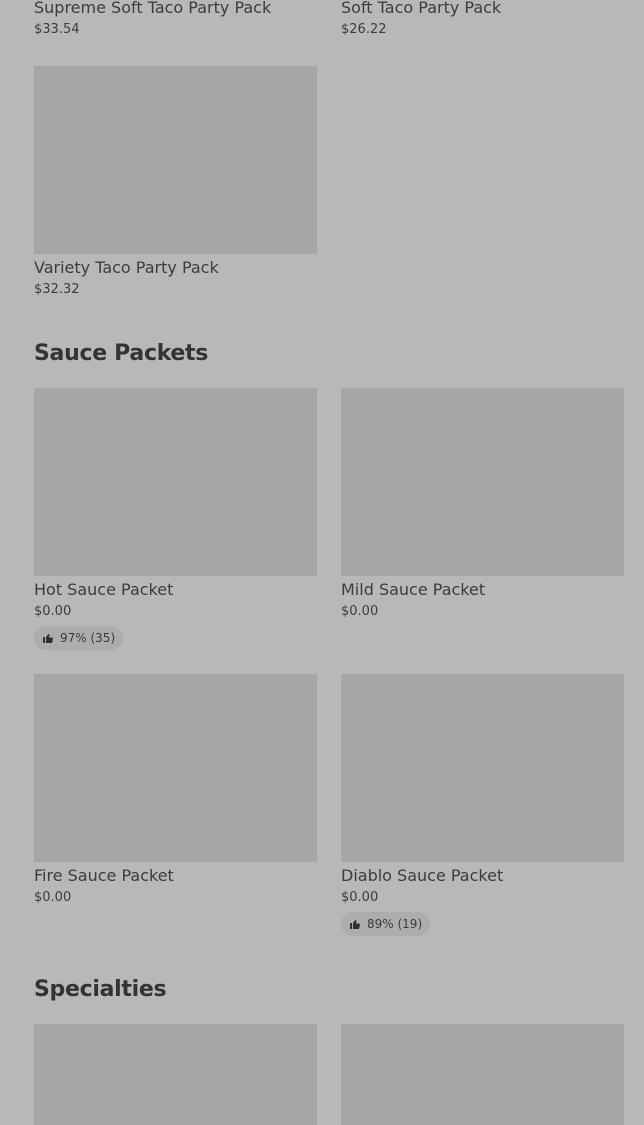 This screenshot has width=644, height=1125. What do you see at coordinates (482, 19) in the screenshot?
I see `menu-item-card: Soft Taco Party Pack $26.22` at bounding box center [482, 19].